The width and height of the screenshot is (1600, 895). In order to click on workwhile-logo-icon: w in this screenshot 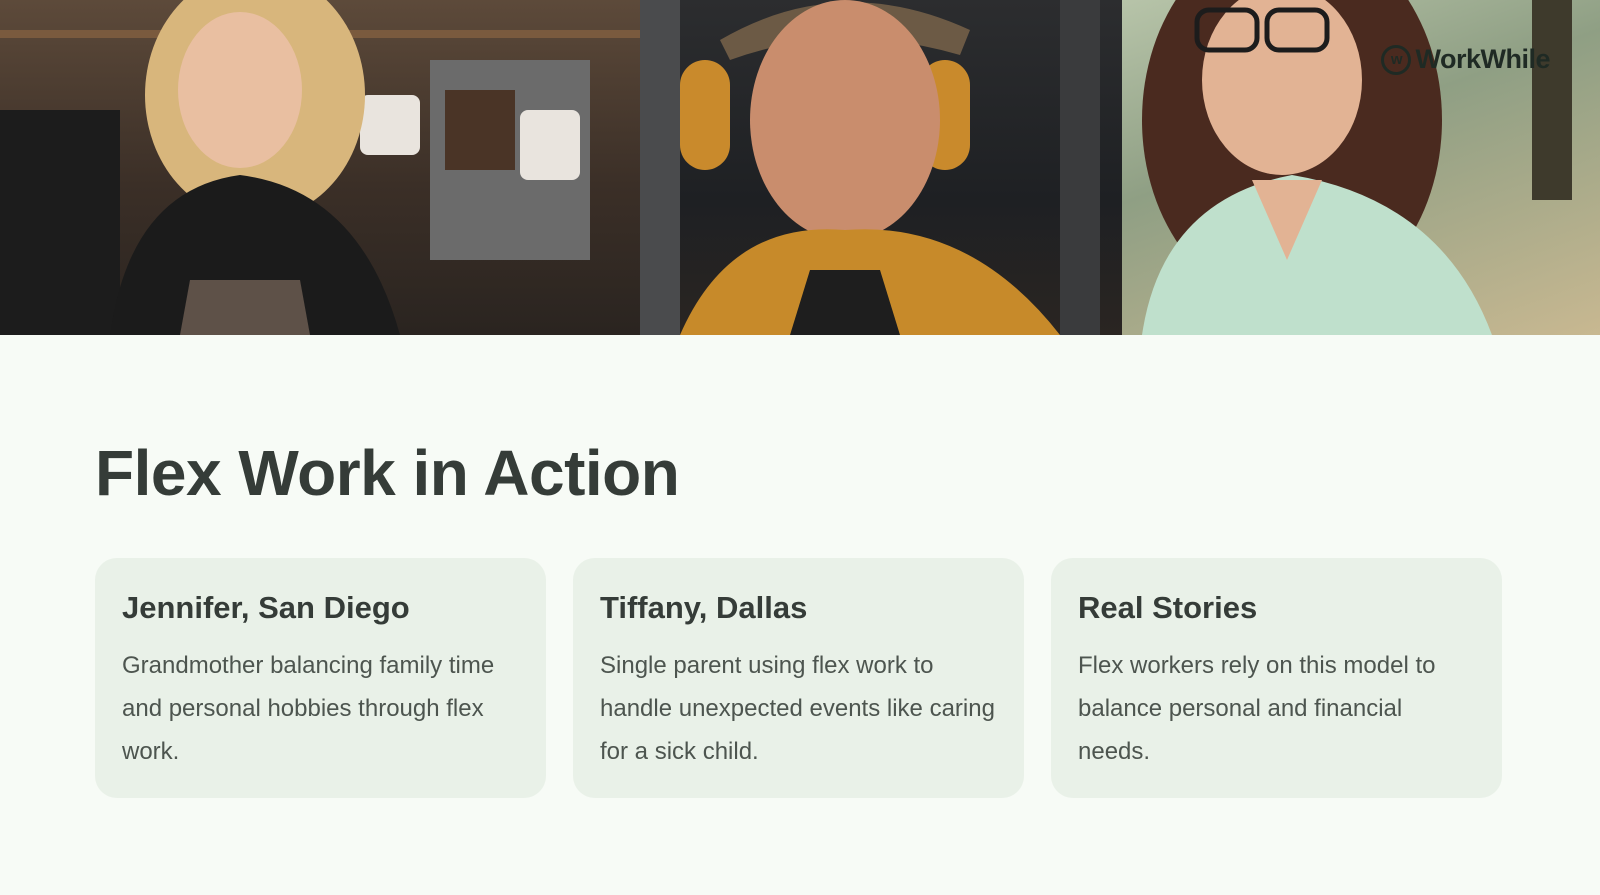, I will do `click(1396, 59)`.